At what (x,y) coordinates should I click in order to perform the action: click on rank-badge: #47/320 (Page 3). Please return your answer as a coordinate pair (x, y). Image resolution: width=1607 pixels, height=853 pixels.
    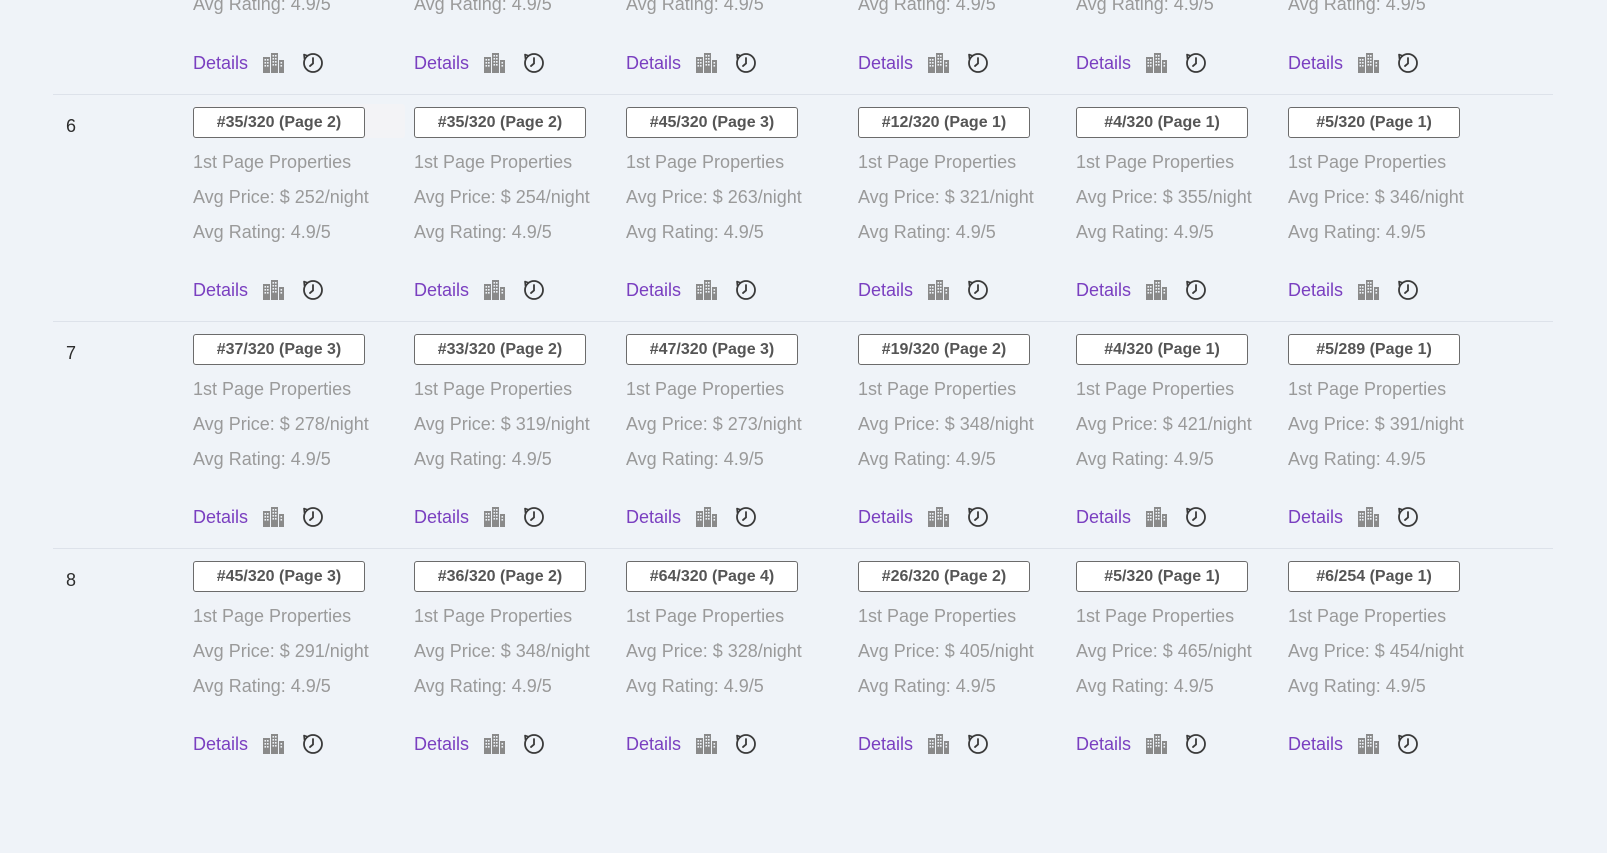
    Looking at the image, I should click on (712, 349).